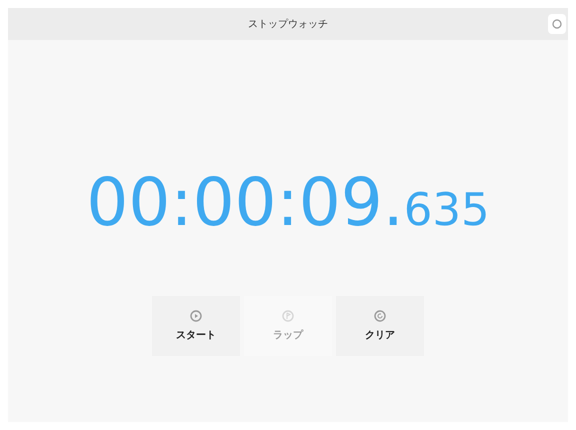 Image resolution: width=576 pixels, height=430 pixels. I want to click on play-icon, so click(196, 316).